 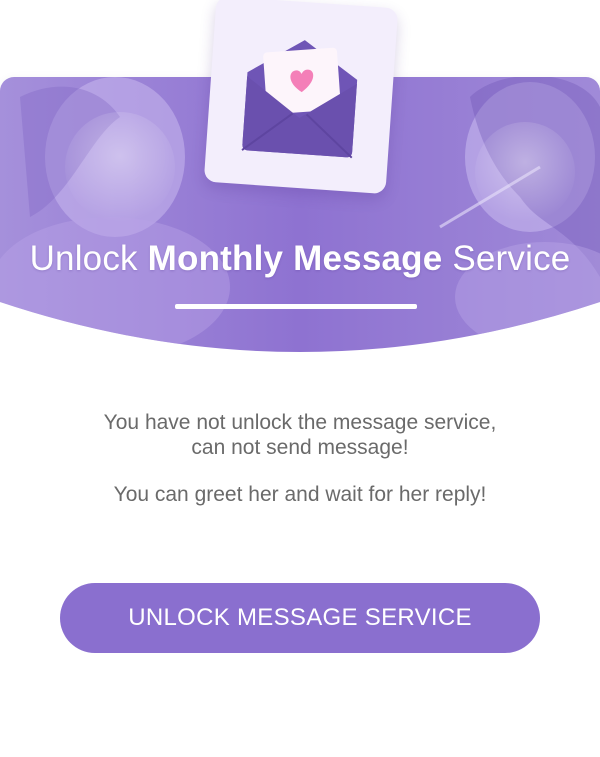 What do you see at coordinates (300, 447) in the screenshot?
I see `message-line-2: can not send message!` at bounding box center [300, 447].